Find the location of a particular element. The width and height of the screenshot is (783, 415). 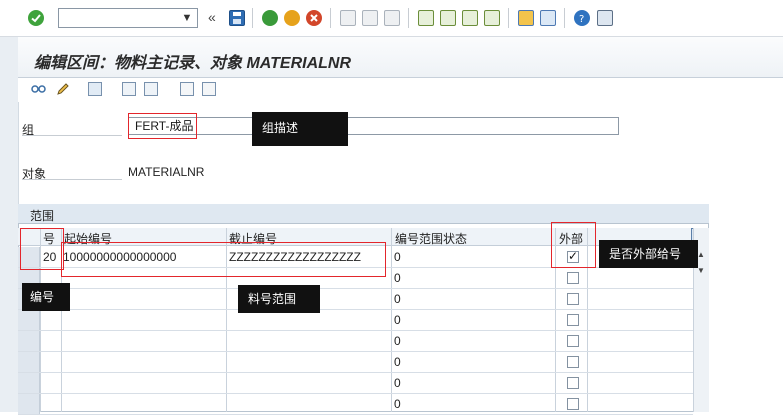

command-dropdown-icon: ▼ is located at coordinates (187, 18).